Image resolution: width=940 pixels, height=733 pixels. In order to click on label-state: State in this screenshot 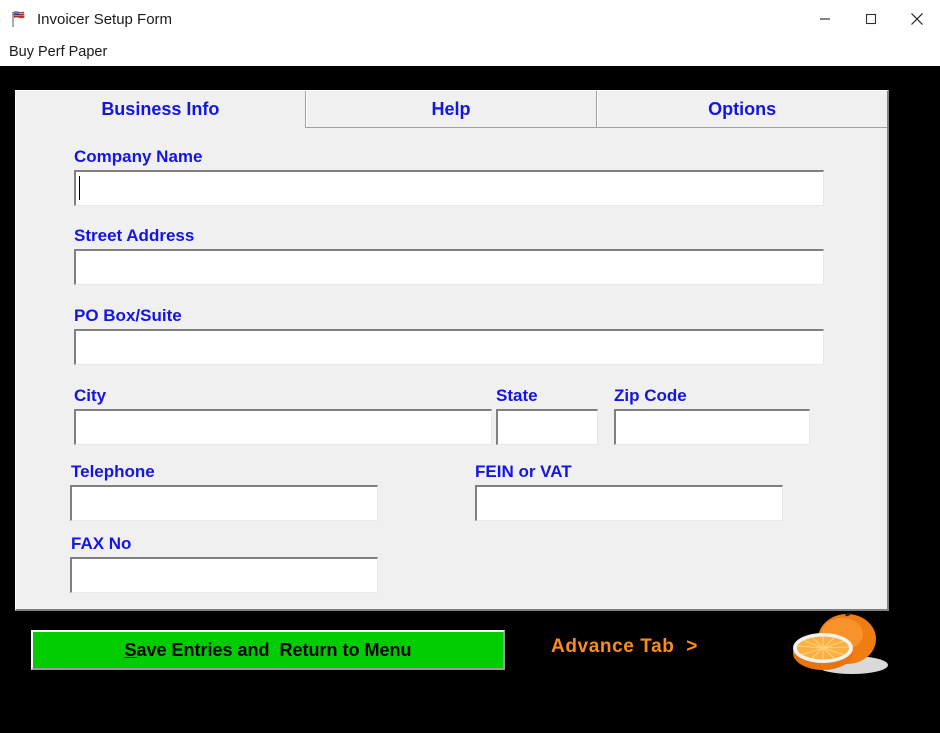, I will do `click(517, 395)`.